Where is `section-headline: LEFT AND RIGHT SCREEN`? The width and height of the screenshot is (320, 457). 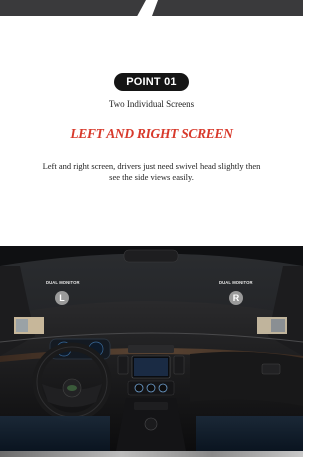 section-headline: LEFT AND RIGHT SCREEN is located at coordinates (151, 133).